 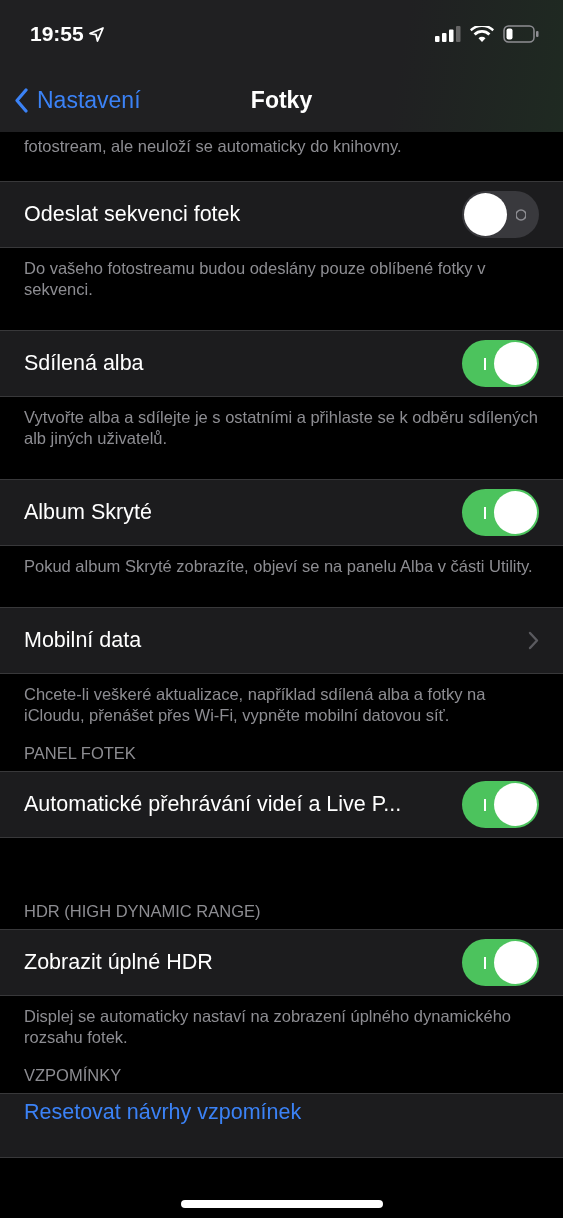 I want to click on section-footer: Pokud album Skryté zobrazíte, objeví se na panelu Alba v části Utility., so click(x=281, y=561).